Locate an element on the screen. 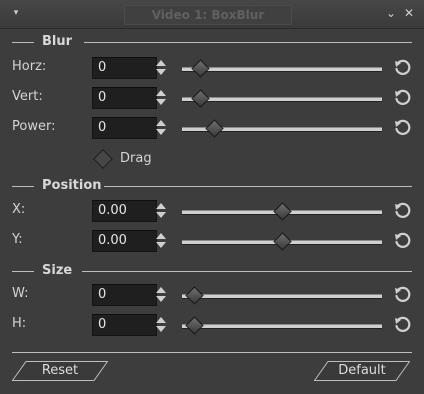 Image resolution: width=424 pixels, height=394 pixels. blur-section-header: Blur is located at coordinates (212, 42).